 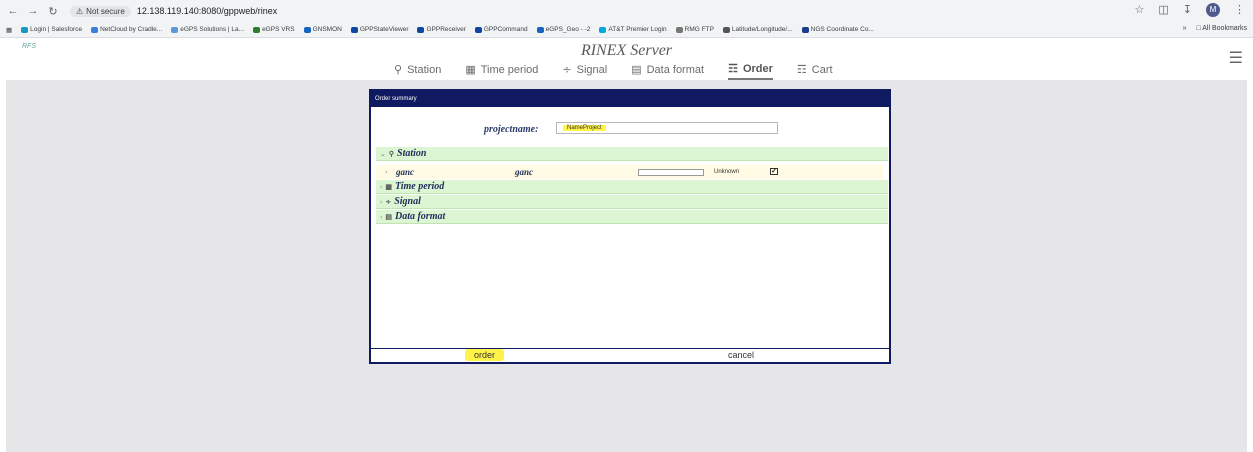 I want to click on station-progress-bar, so click(x=671, y=172).